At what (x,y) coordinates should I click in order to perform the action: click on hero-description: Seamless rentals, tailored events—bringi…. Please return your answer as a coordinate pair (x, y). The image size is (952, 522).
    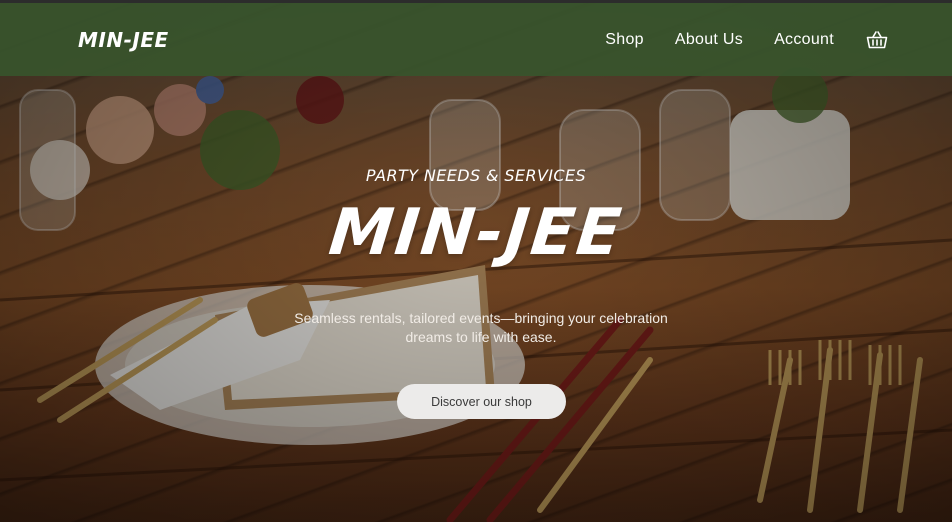
    Looking at the image, I should click on (481, 327).